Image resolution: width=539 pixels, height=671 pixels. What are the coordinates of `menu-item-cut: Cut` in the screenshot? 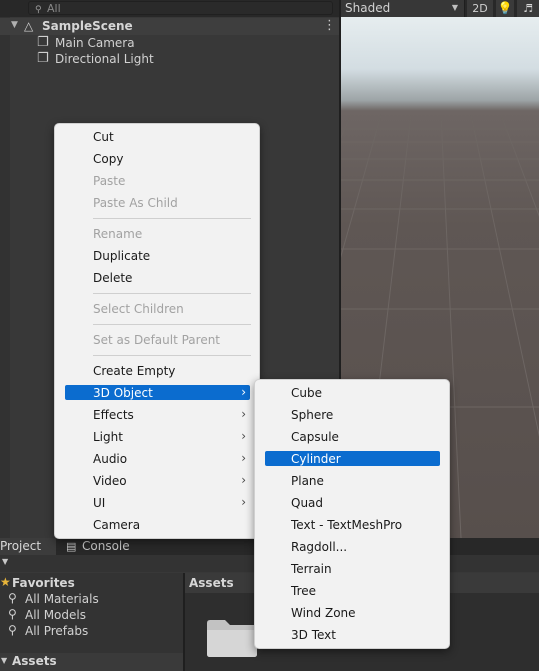 It's located at (157, 137).